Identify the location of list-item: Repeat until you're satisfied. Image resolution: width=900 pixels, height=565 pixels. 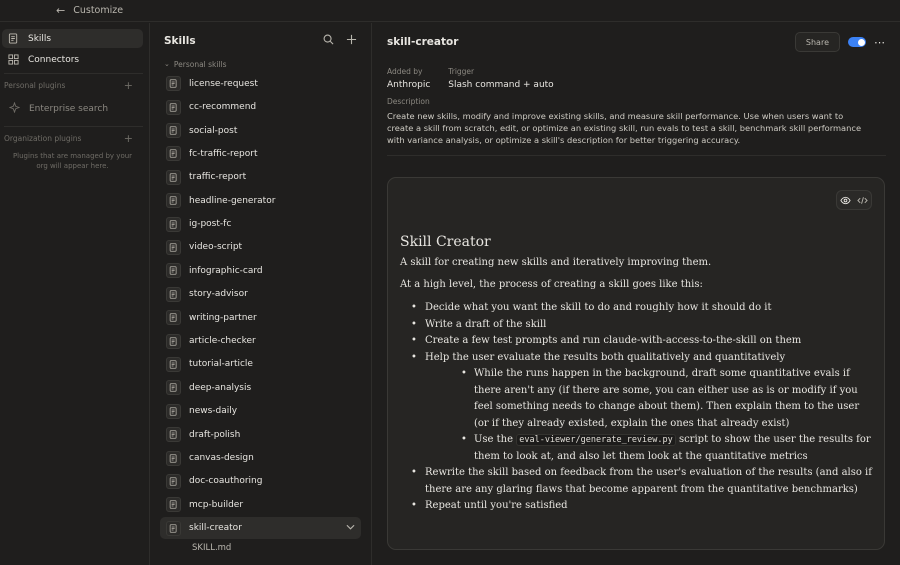
(638, 506).